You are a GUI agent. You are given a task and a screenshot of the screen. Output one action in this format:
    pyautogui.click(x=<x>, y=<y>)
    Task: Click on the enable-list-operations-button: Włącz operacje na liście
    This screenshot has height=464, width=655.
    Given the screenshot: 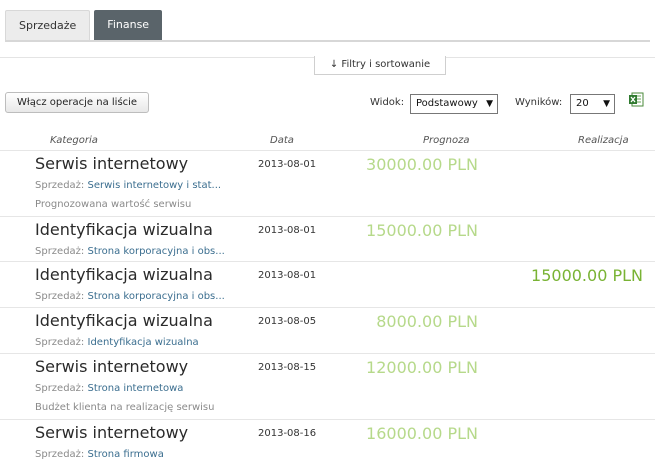 What is the action you would take?
    pyautogui.click(x=77, y=102)
    